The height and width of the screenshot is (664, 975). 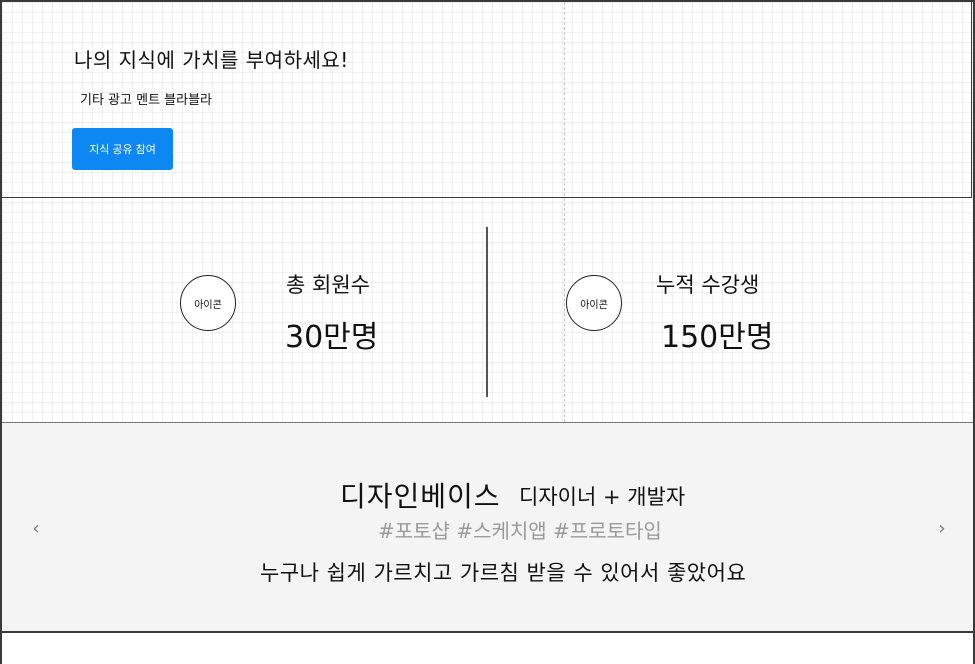 I want to click on testimonial-name: 디자인베이스, so click(x=420, y=496).